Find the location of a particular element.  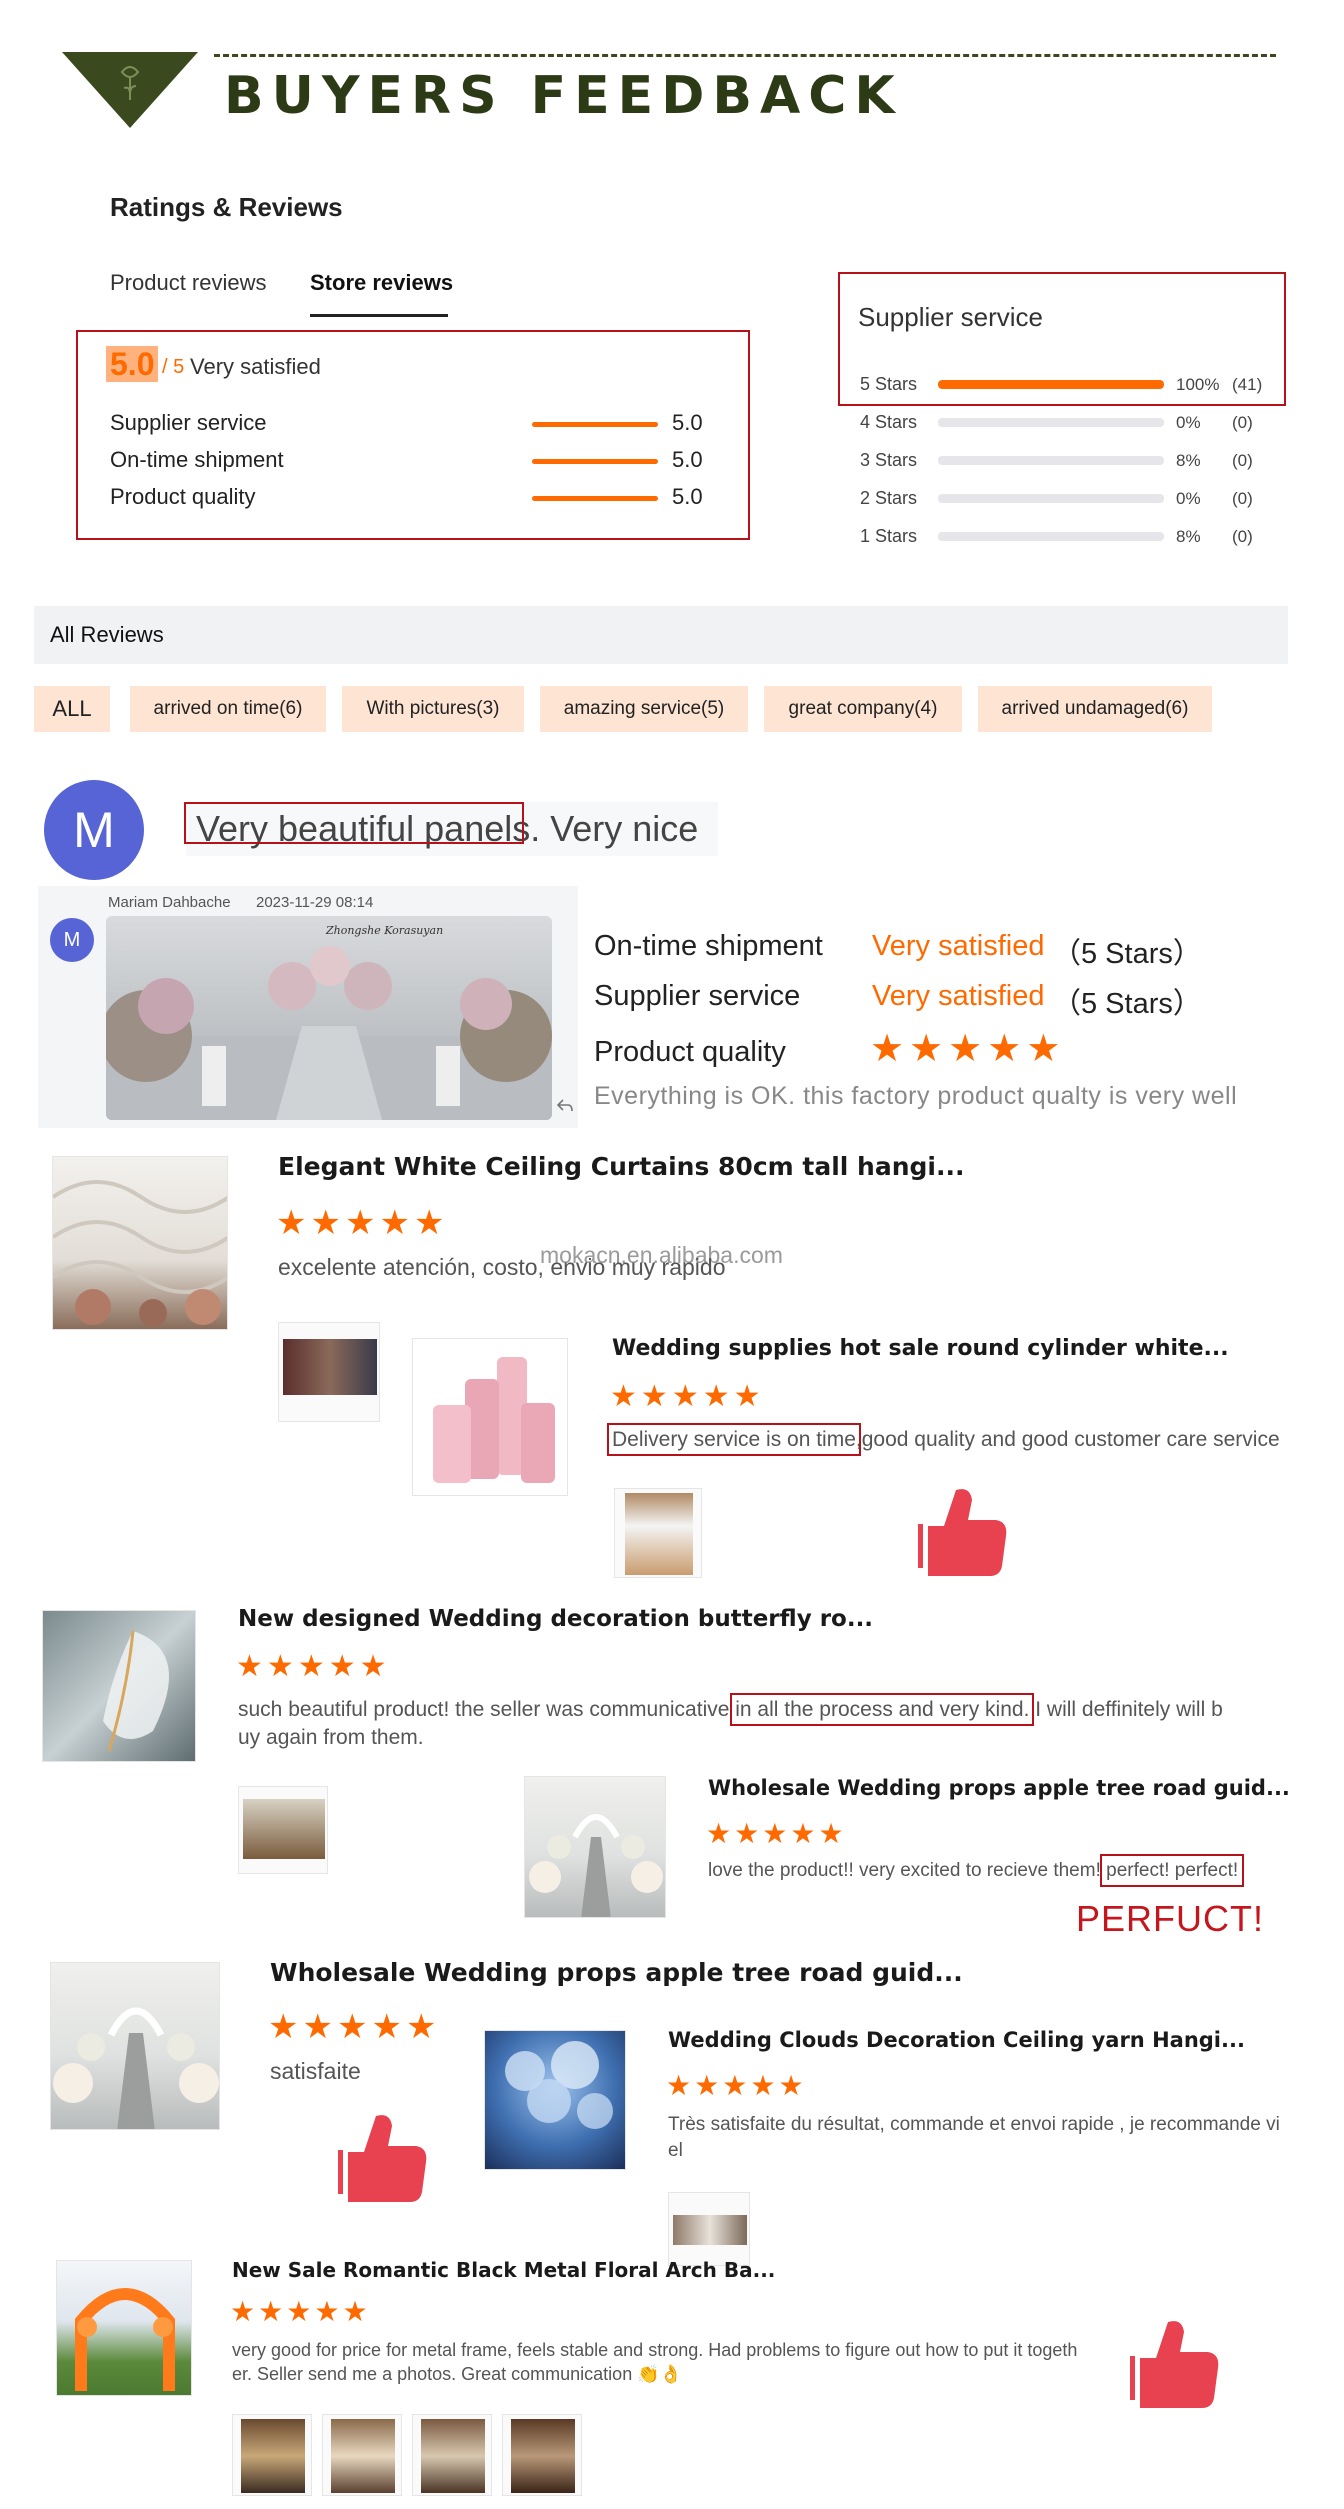

product-4-stars: ★ ★ ★ ★ ★ is located at coordinates (776, 1834).